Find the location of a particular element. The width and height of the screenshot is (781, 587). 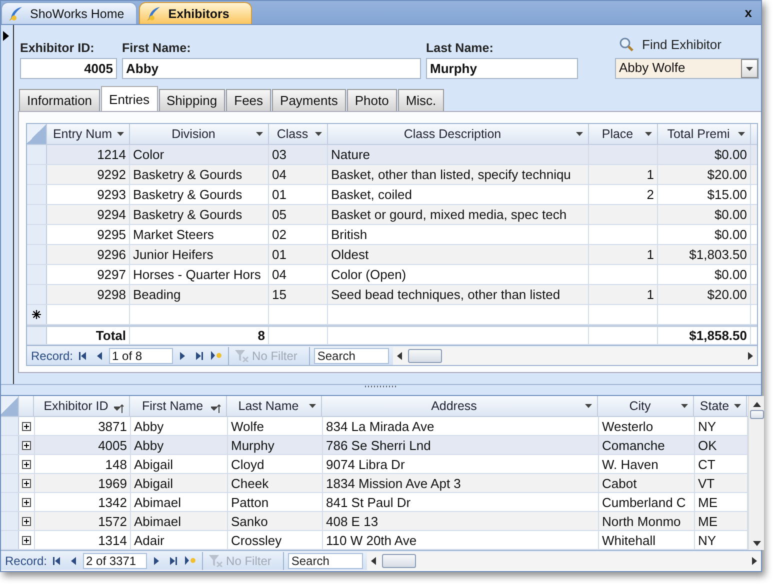

column-header: Address is located at coordinates (460, 406).